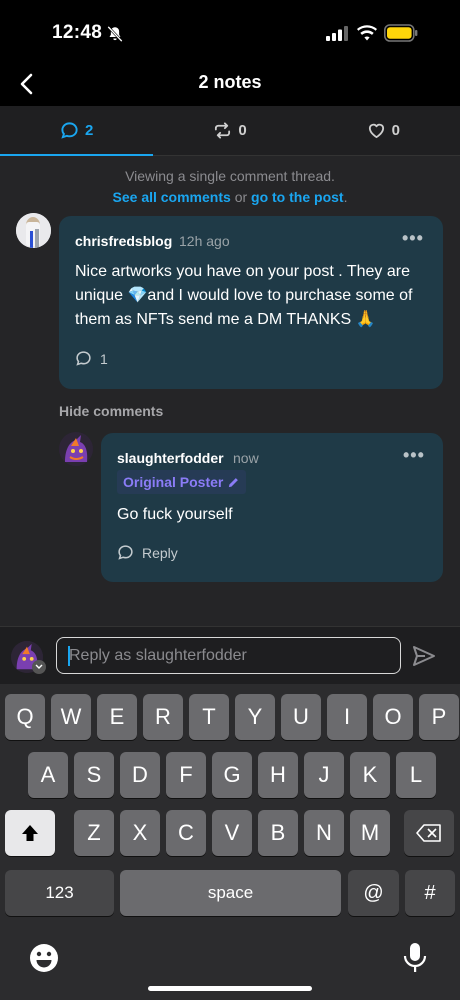  I want to click on comment-timestamp: 12h ago, so click(204, 241).